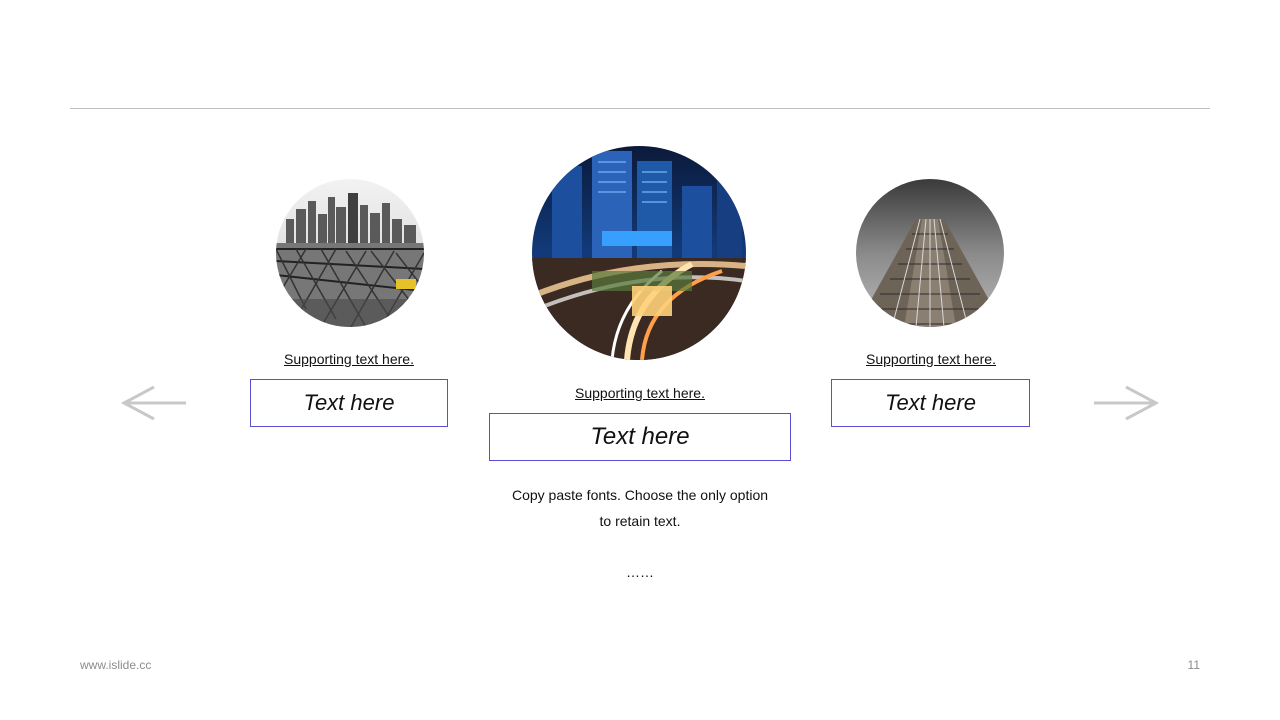 The width and height of the screenshot is (1280, 720). I want to click on left-title-box: Text here, so click(349, 403).